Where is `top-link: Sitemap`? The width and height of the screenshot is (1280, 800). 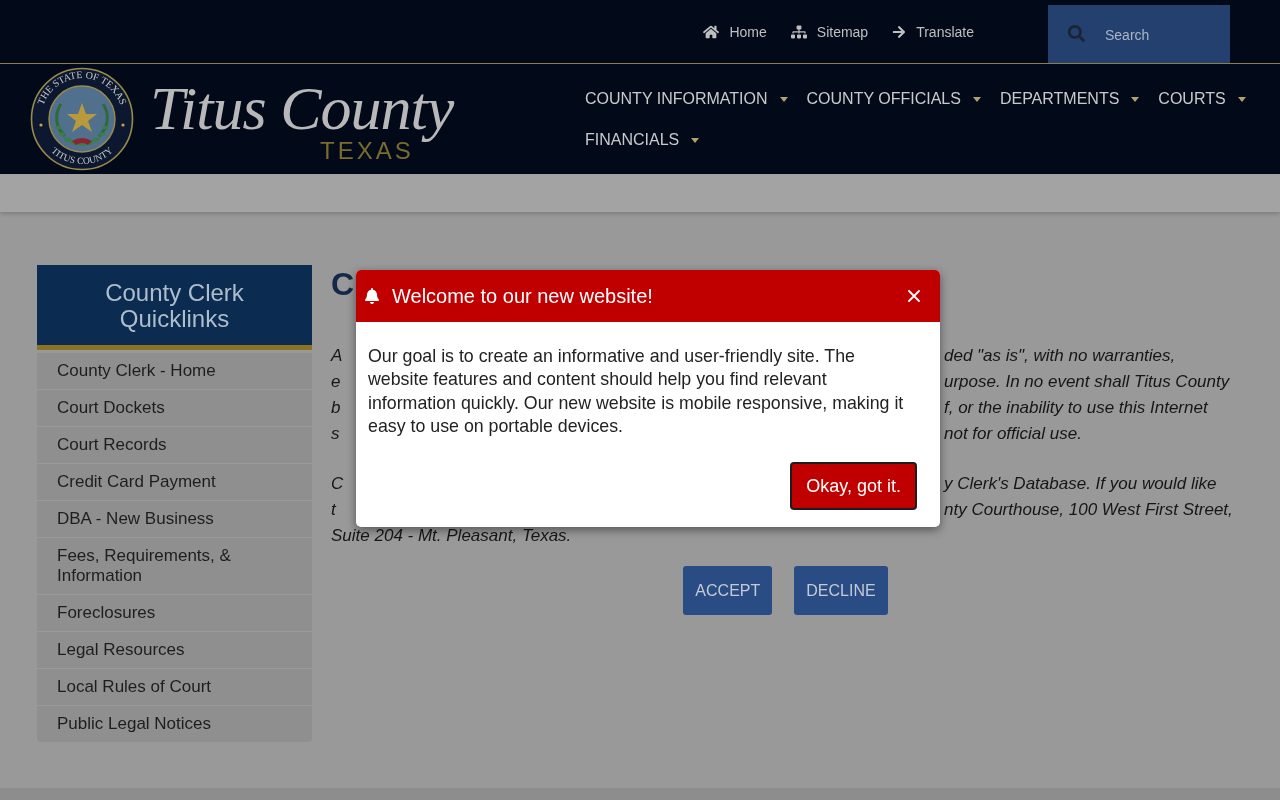 top-link: Sitemap is located at coordinates (829, 32).